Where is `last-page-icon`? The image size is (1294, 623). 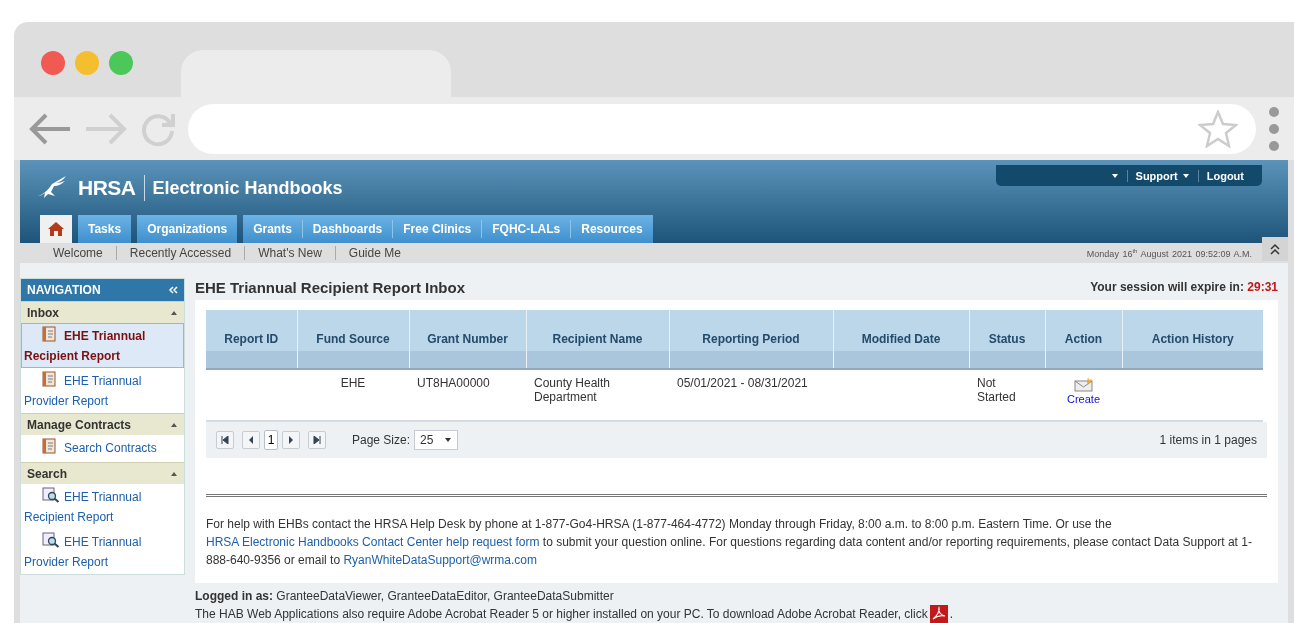
last-page-icon is located at coordinates (317, 440).